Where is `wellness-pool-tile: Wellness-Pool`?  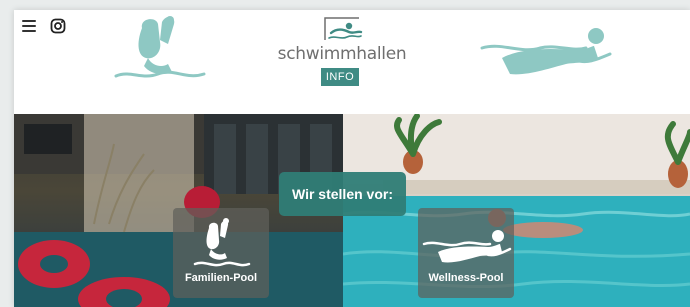
wellness-pool-tile: Wellness-Pool is located at coordinates (466, 253).